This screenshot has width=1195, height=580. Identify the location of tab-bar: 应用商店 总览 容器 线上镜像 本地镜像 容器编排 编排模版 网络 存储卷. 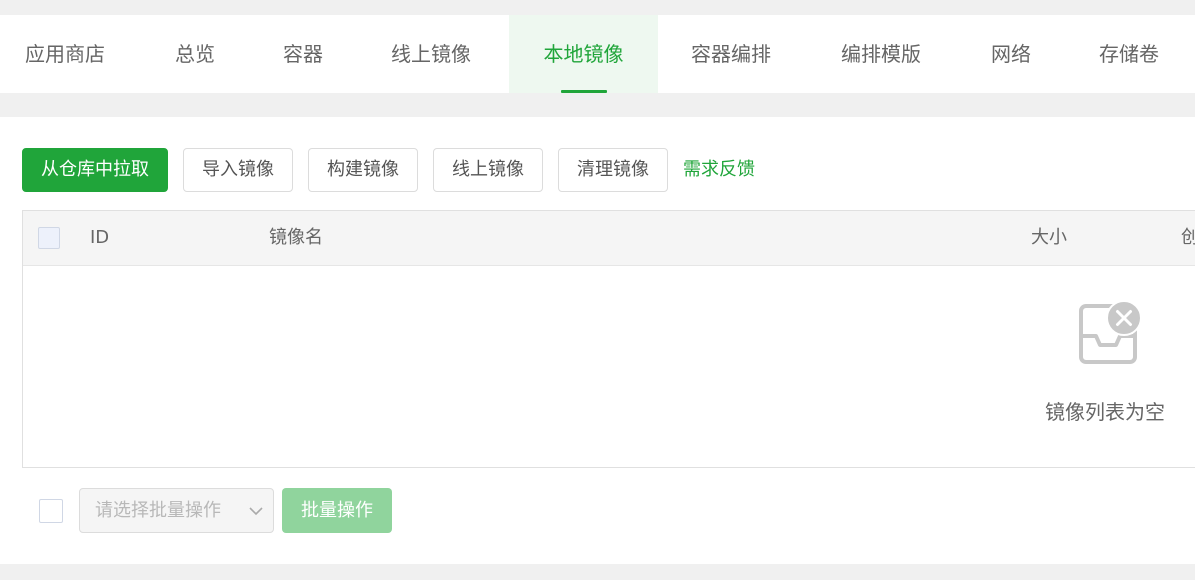
(597, 54).